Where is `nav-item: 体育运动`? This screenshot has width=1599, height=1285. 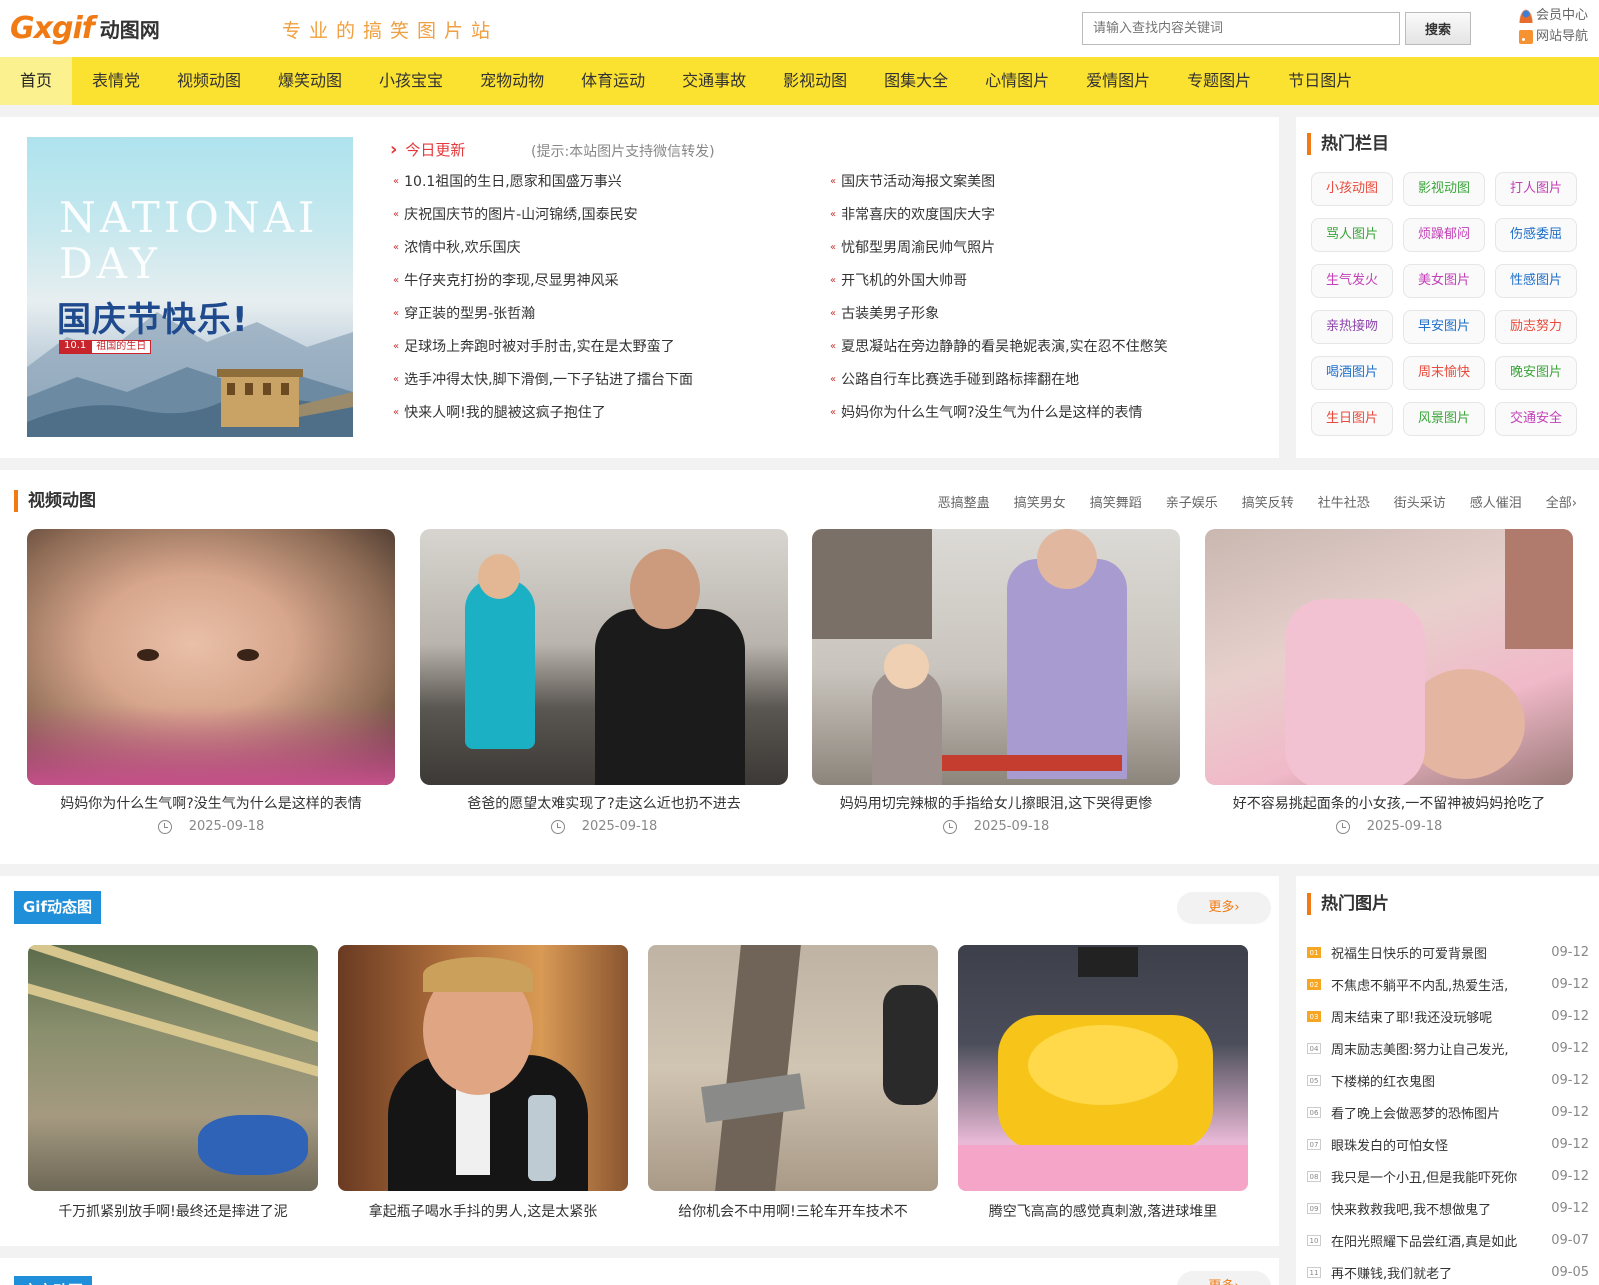 nav-item: 体育运动 is located at coordinates (612, 81).